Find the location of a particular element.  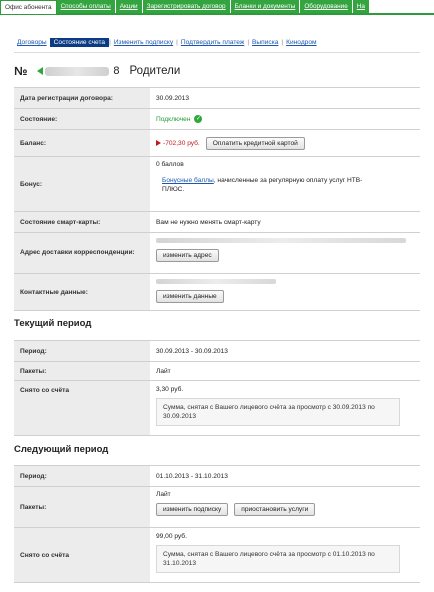

status-text: Подключен is located at coordinates (173, 119).